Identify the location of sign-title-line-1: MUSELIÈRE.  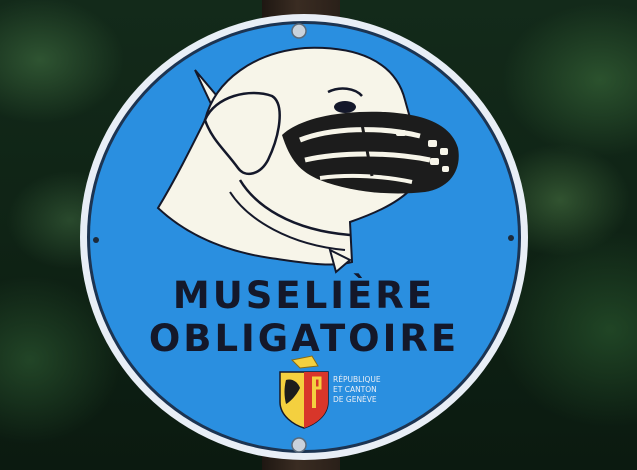
(304, 295).